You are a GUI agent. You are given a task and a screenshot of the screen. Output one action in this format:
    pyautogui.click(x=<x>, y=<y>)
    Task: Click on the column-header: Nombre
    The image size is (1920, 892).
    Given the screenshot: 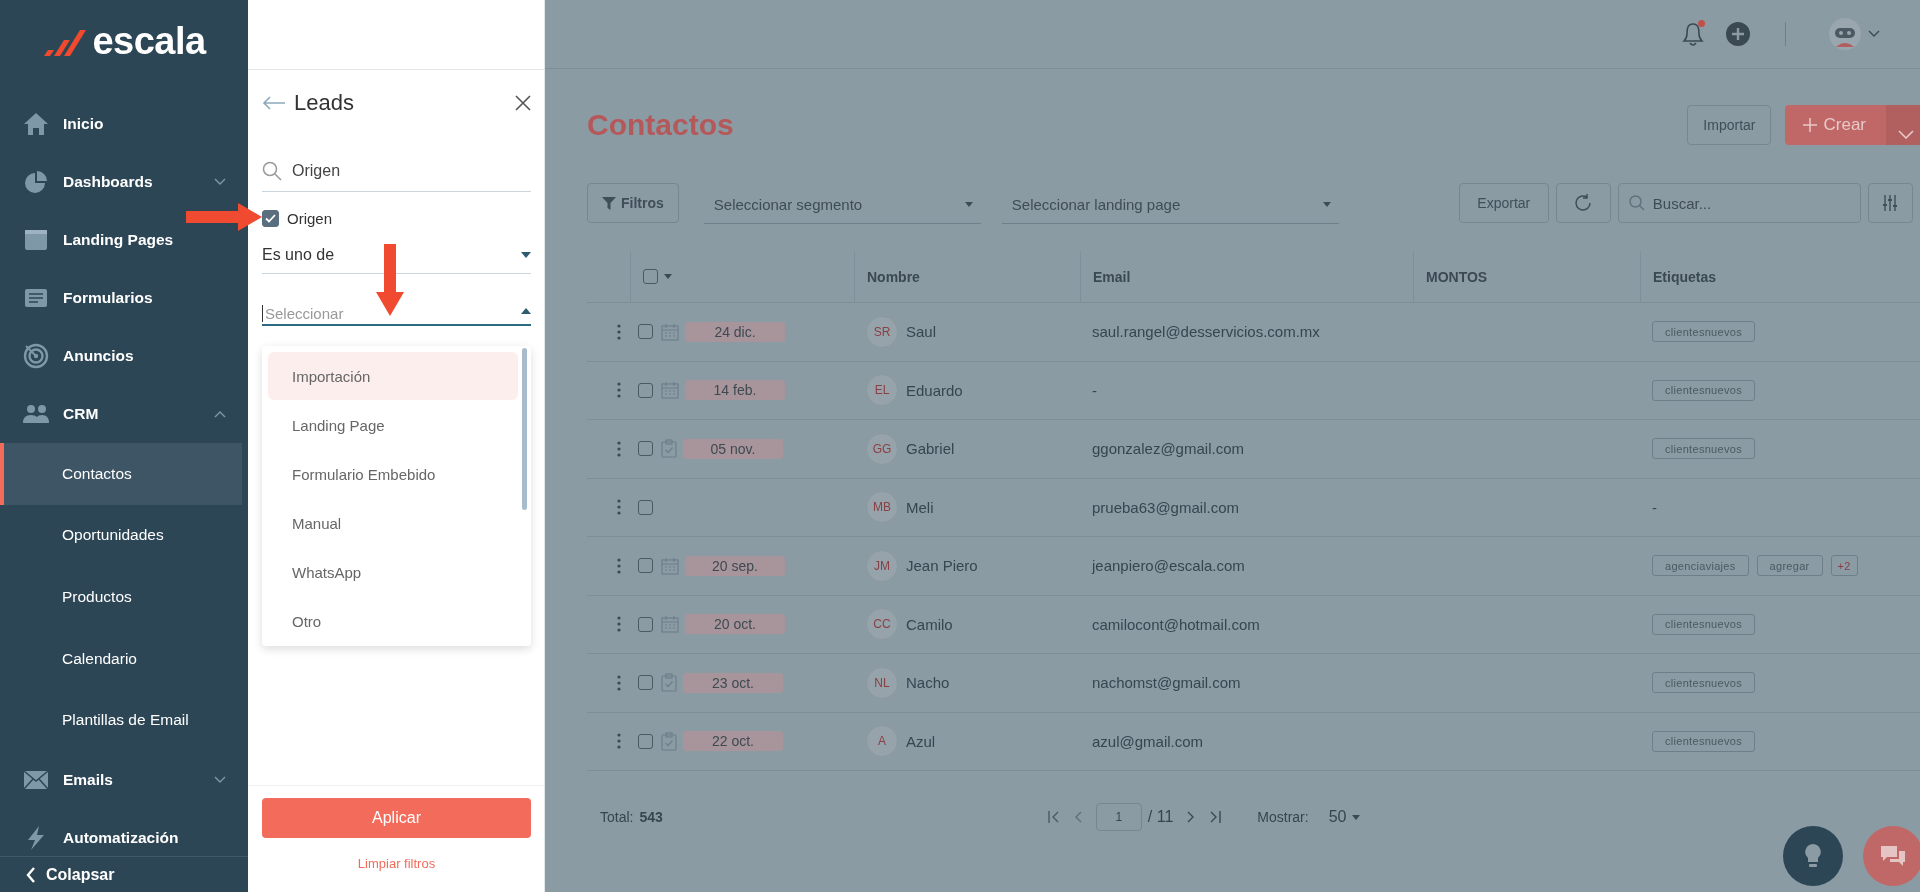 What is the action you would take?
    pyautogui.click(x=967, y=277)
    